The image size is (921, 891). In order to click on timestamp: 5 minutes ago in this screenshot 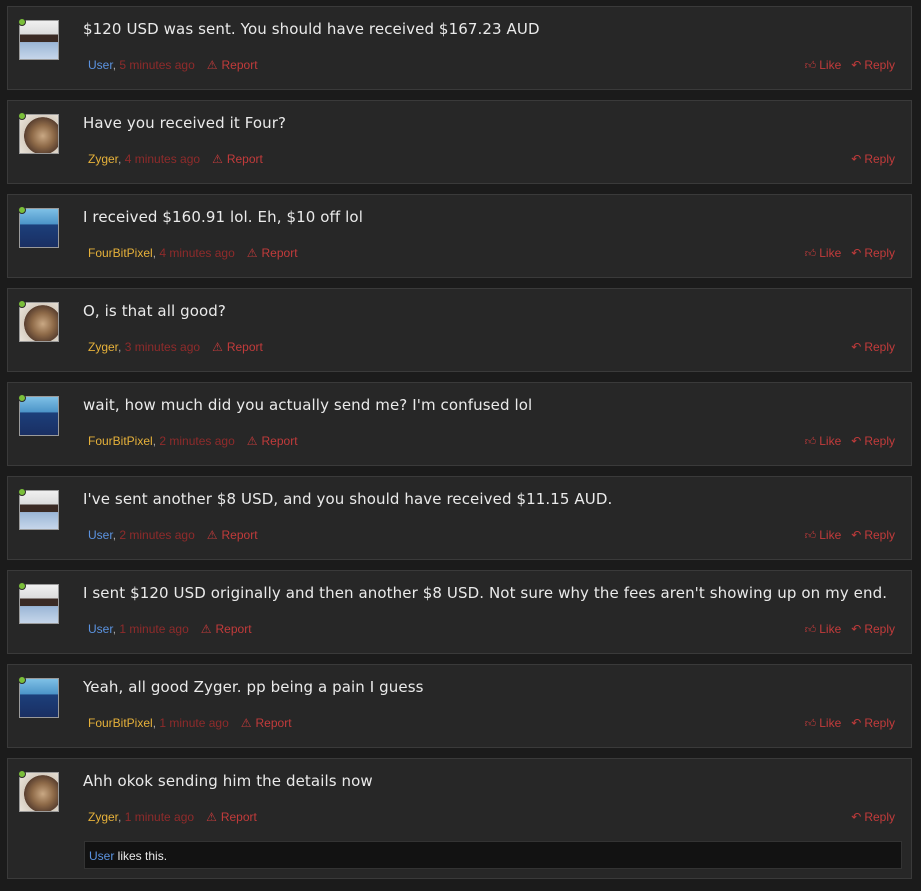, I will do `click(156, 65)`.